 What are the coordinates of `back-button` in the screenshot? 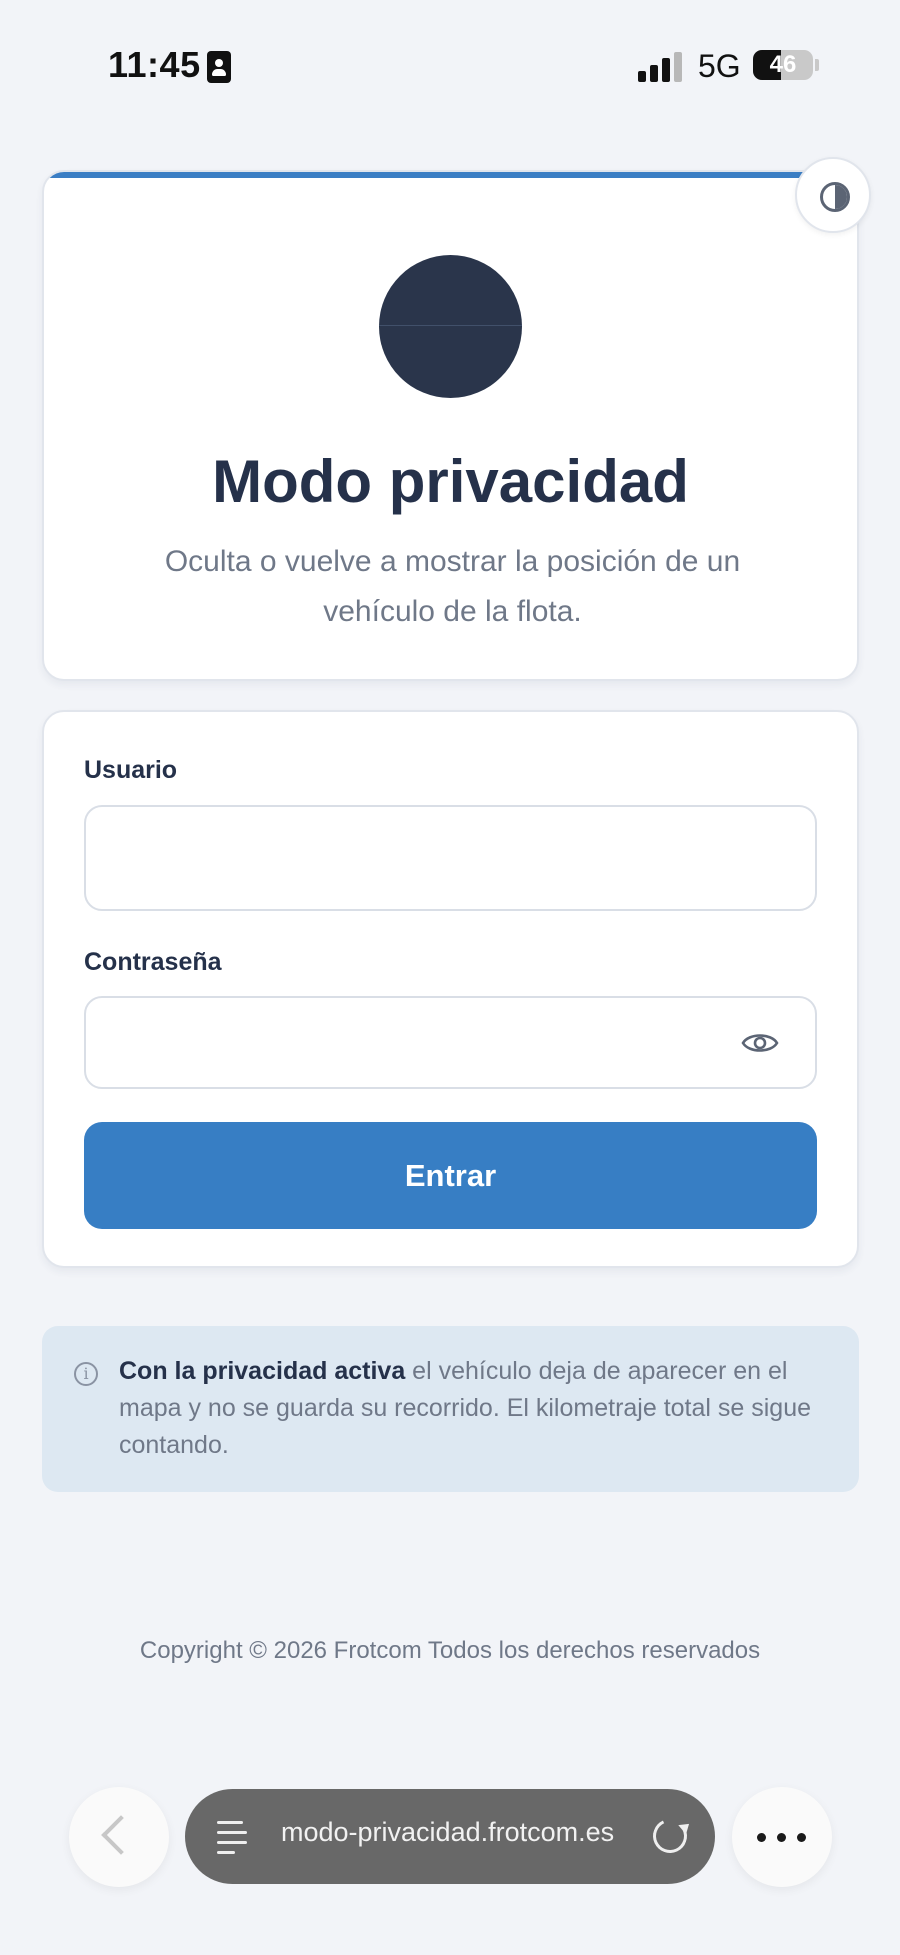 It's located at (119, 1837).